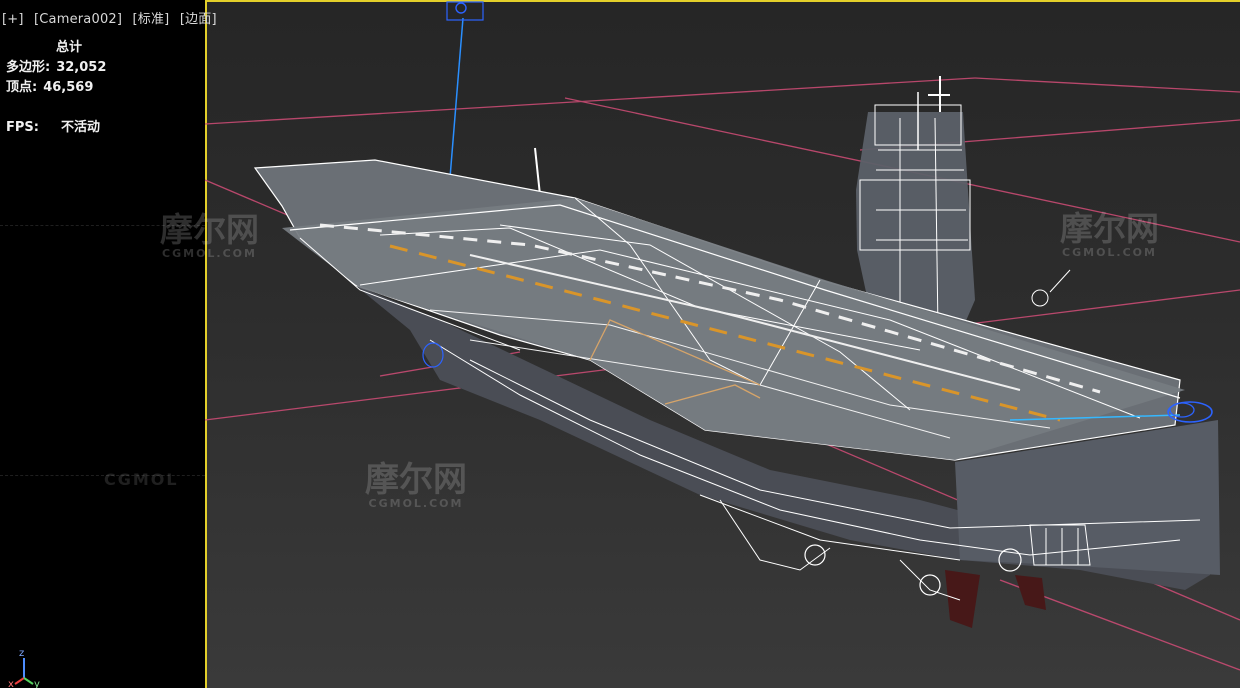  Describe the element at coordinates (465, 96) in the screenshot. I see `camera-target-icon` at that location.